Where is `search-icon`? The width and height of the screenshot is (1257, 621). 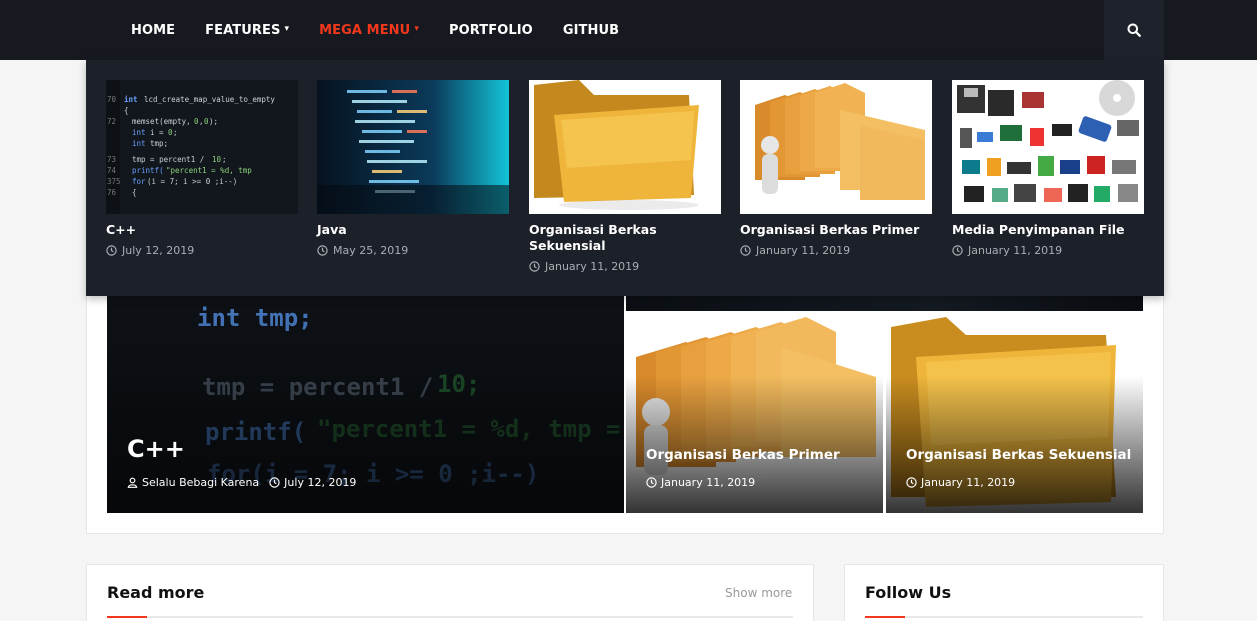 search-icon is located at coordinates (1134, 30).